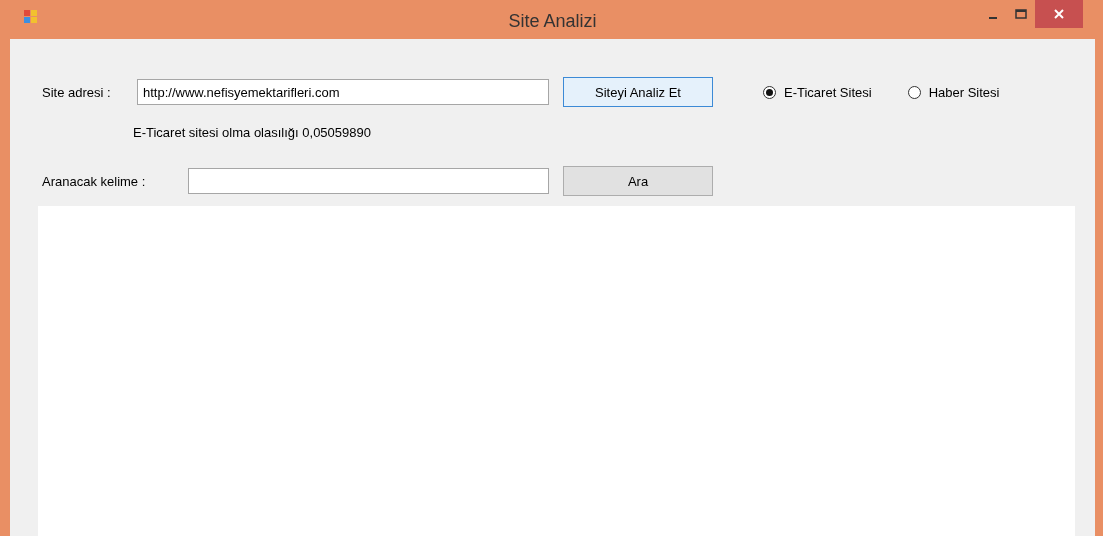 Image resolution: width=1103 pixels, height=536 pixels. What do you see at coordinates (368, 181) in the screenshot?
I see `search-field` at bounding box center [368, 181].